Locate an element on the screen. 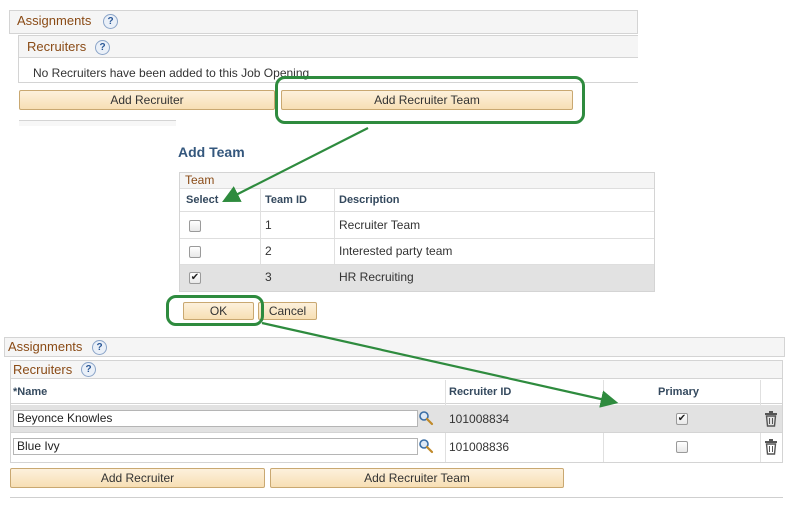  arrow-to-select-column is located at coordinates (295, 164).